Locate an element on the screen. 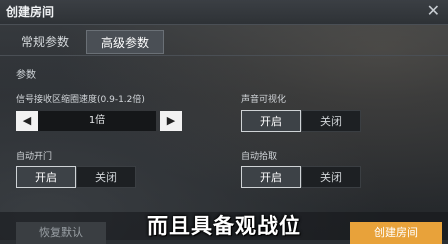 The height and width of the screenshot is (244, 448). tab-divider is located at coordinates (224, 55).